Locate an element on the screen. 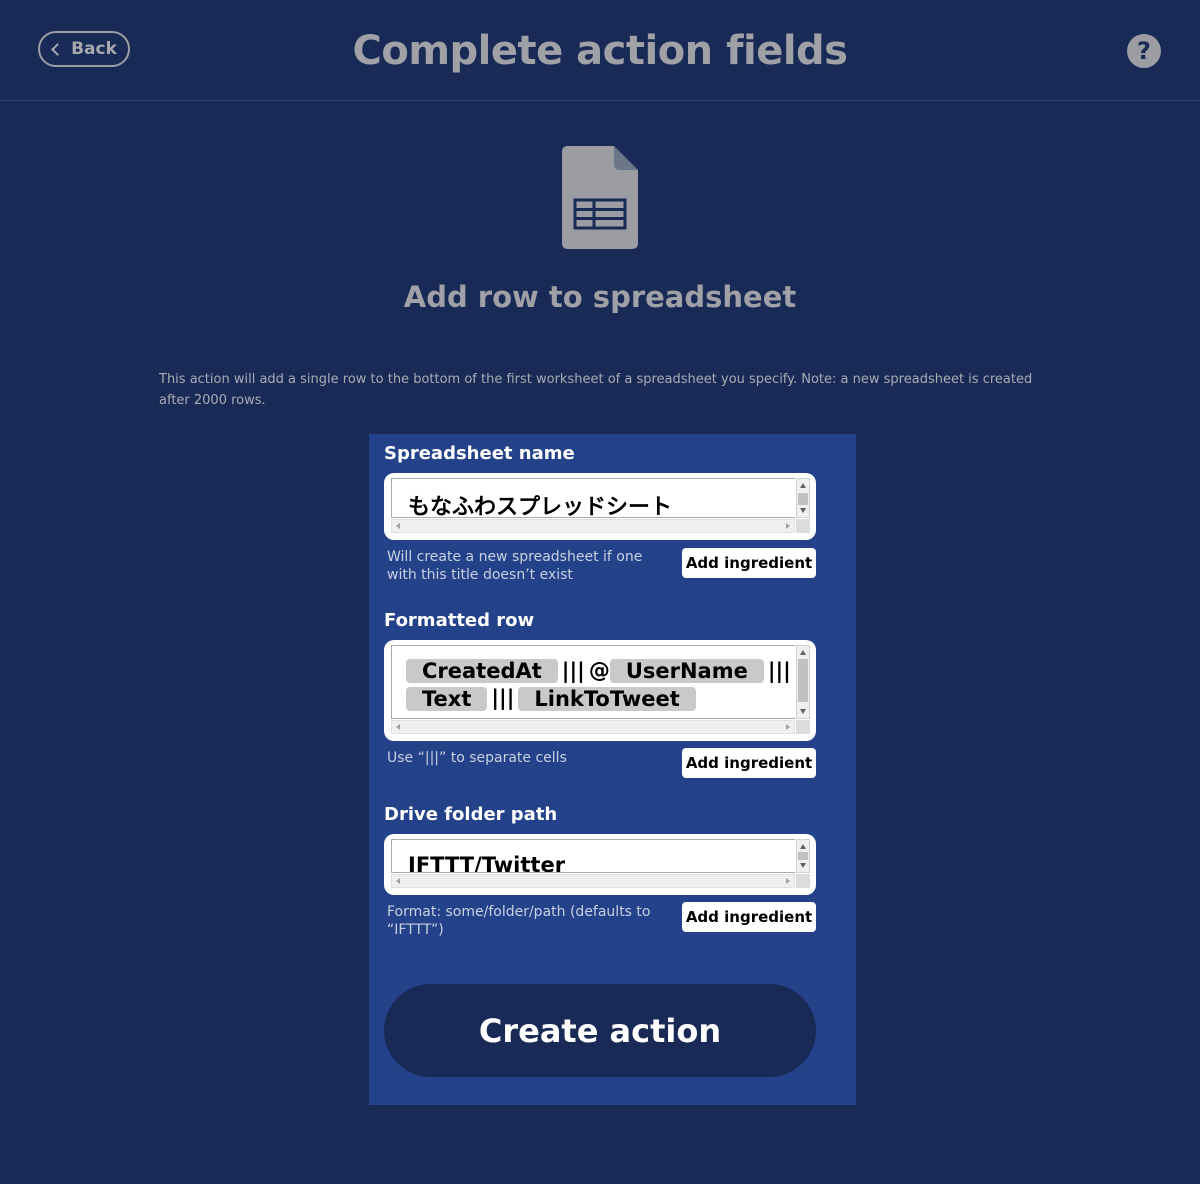 This screenshot has height=1184, width=1200. formatted-row-vscroll is located at coordinates (803, 682).